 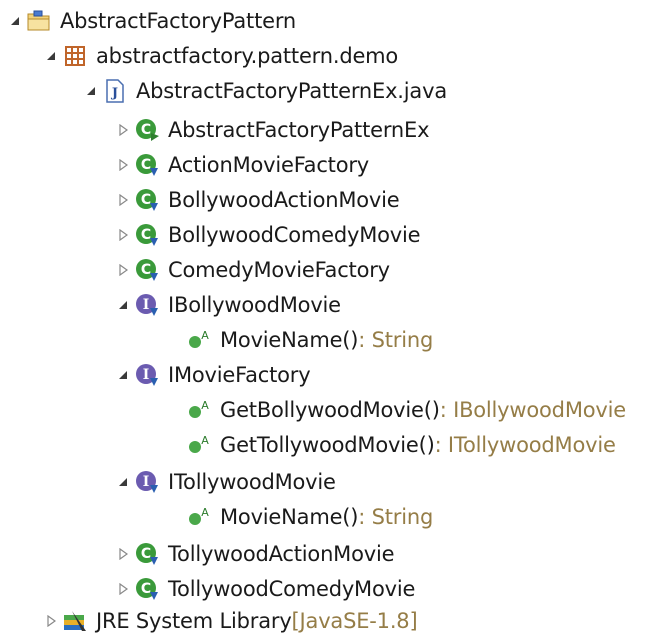 I want to click on method-name: GetTollywoodMovie(), so click(x=327, y=445).